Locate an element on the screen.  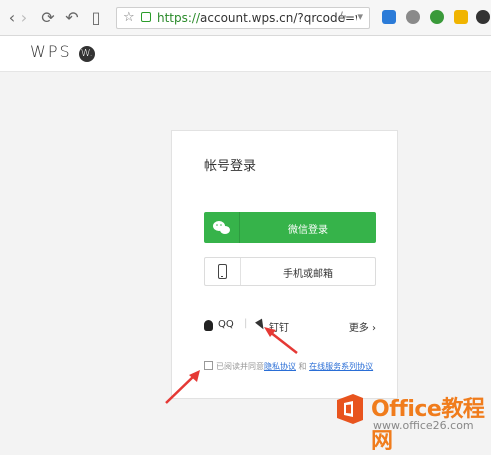
arrow-to-checkbox is located at coordinates (182, 387).